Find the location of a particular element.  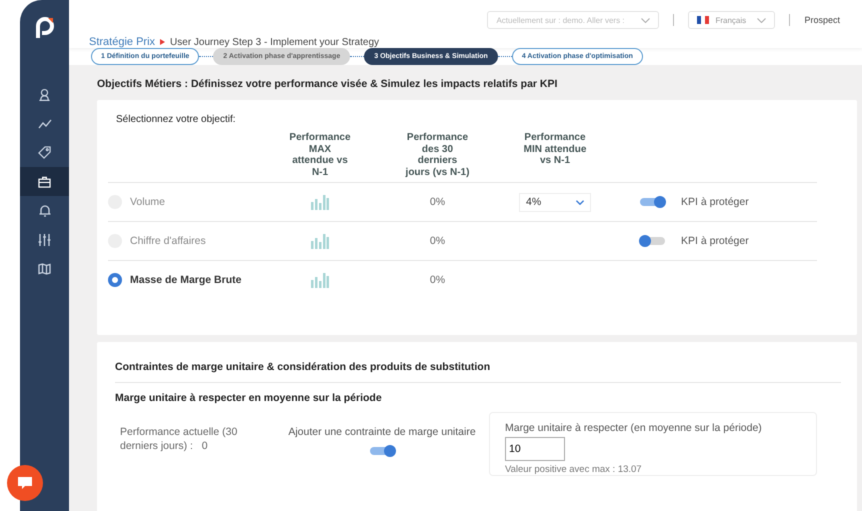

section-title: Objectifs Métiers : Définissez votre performance visée & Simulez les impacts relatifs par KPI is located at coordinates (327, 84).